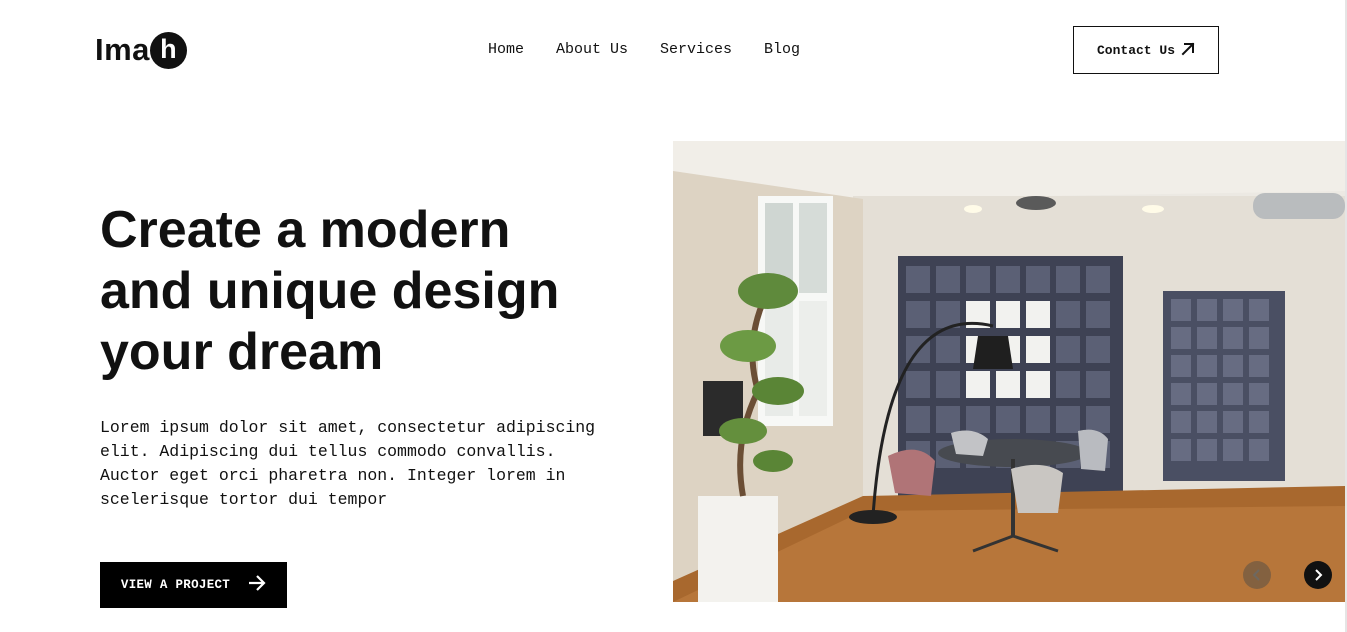 The image size is (1347, 632). What do you see at coordinates (330, 291) in the screenshot?
I see `hero-title-line: and unique design` at bounding box center [330, 291].